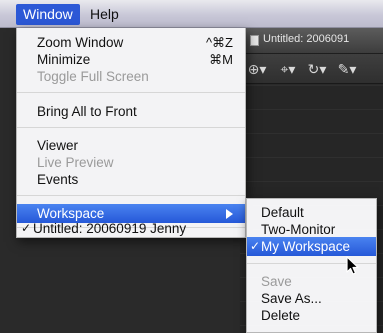 The image size is (383, 333). I want to click on menu-item-label: Two-Monitor, so click(298, 229).